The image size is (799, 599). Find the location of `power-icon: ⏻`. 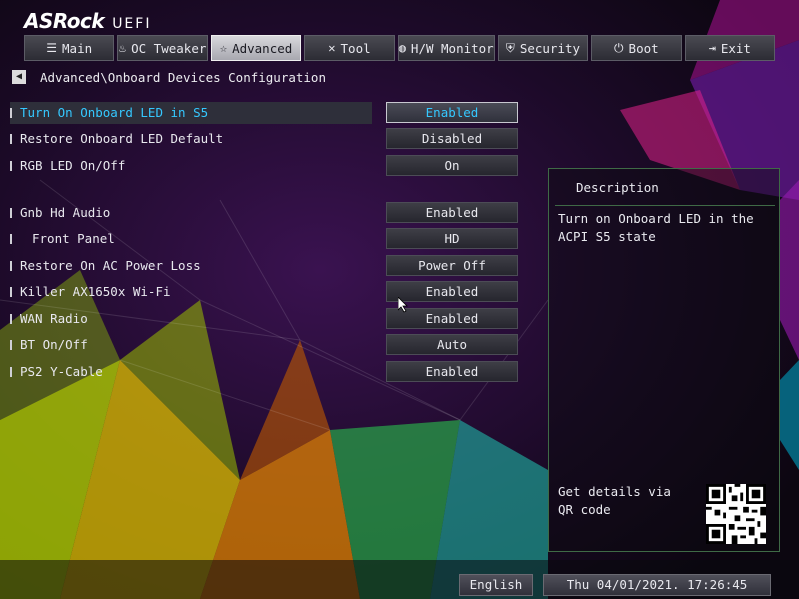

power-icon: ⏻ is located at coordinates (619, 47).